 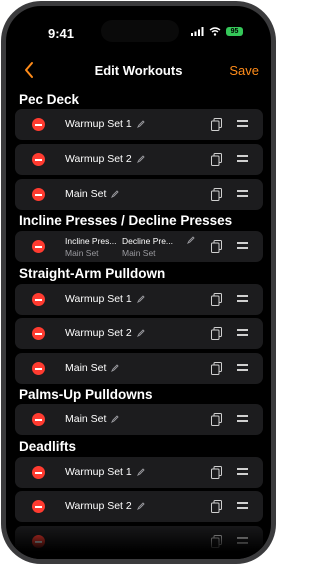 I want to click on status-icons: 95, so click(x=217, y=31).